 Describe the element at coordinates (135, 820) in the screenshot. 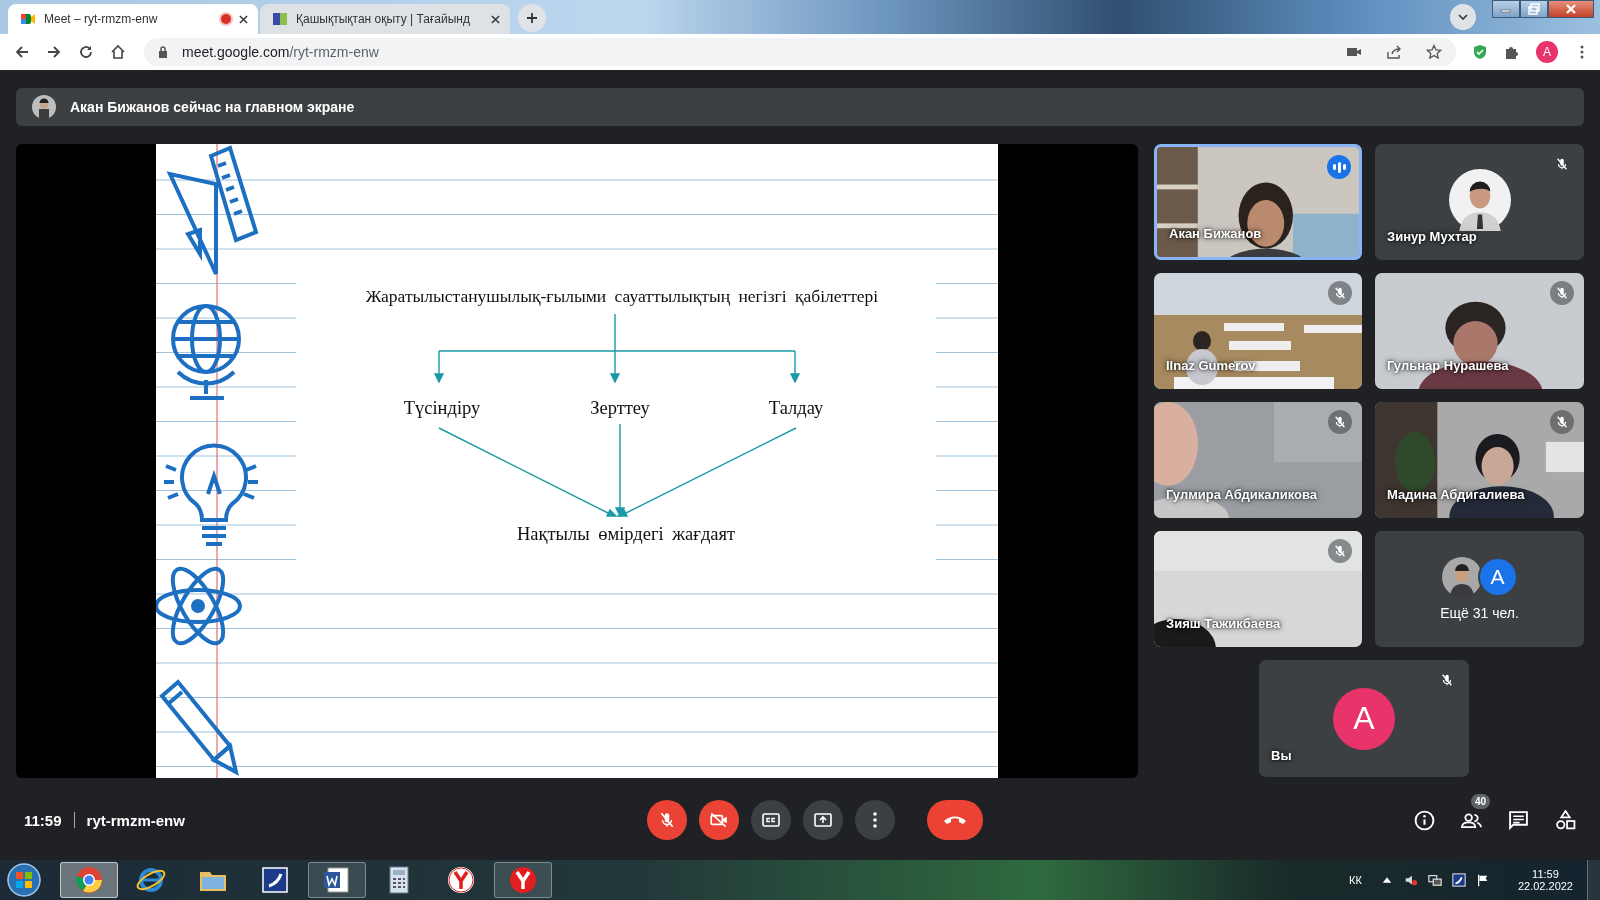

I see `meeting-code: ryt-rmzm-enw` at that location.